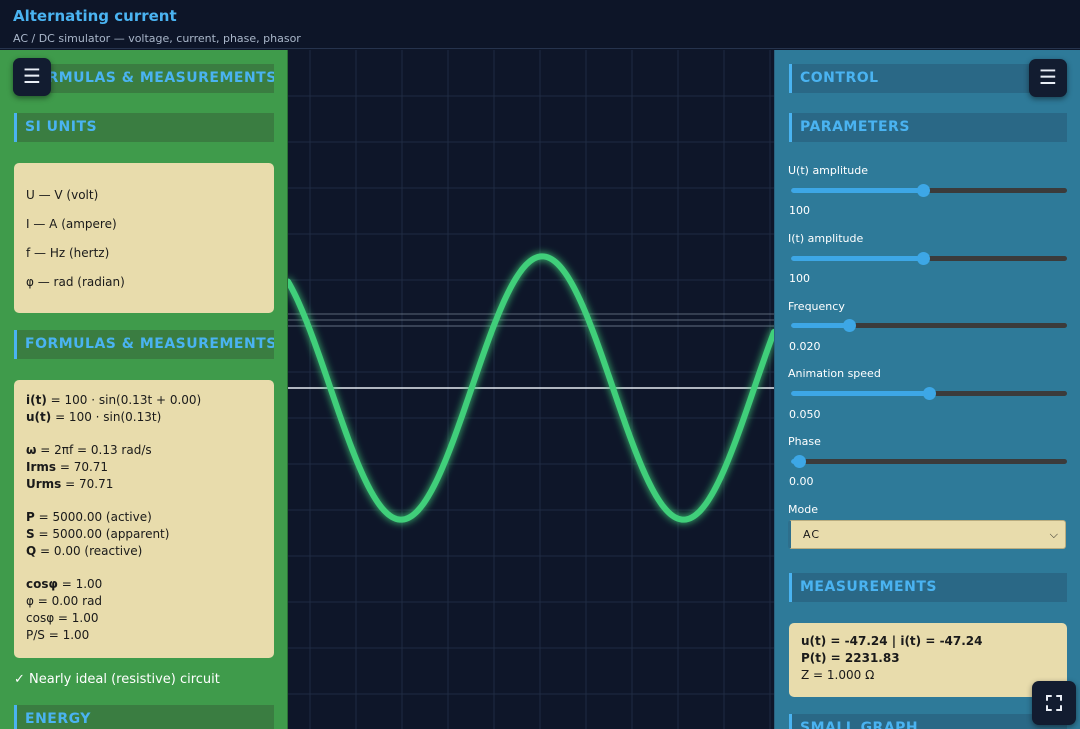 The width and height of the screenshot is (1080, 729). I want to click on right-menu-button: ☰, so click(1048, 78).